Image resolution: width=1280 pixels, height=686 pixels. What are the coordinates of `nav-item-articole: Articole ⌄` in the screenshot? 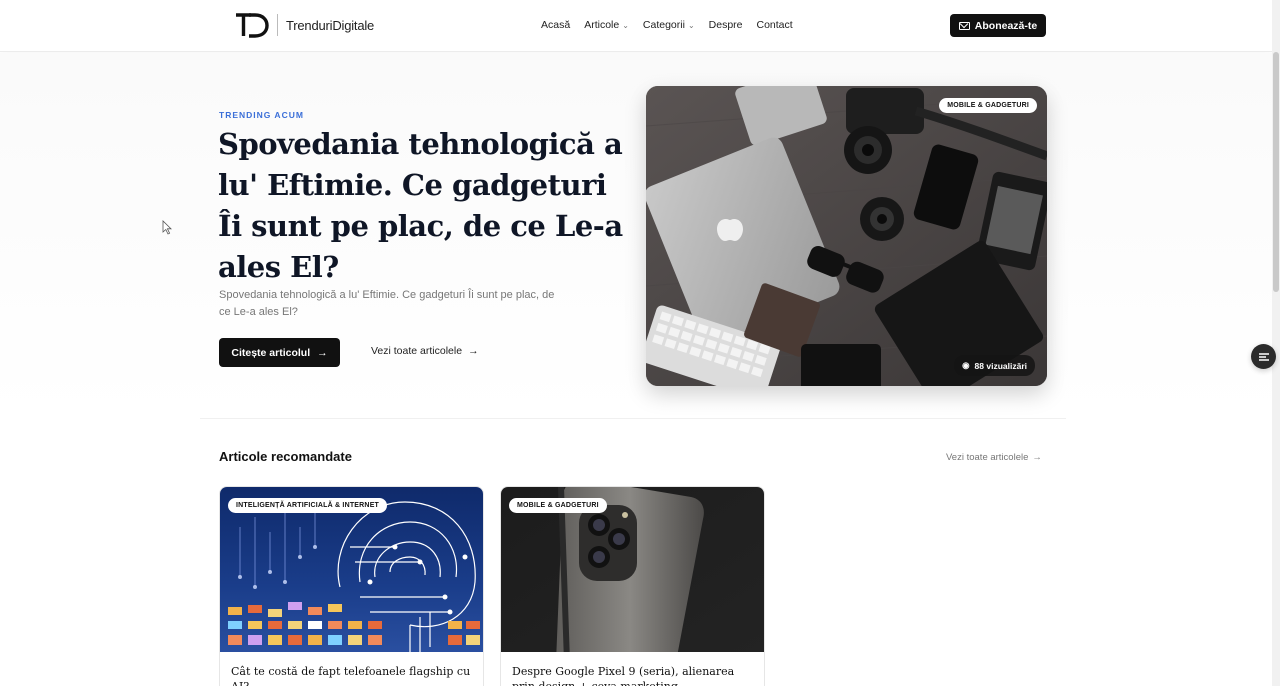 It's located at (606, 25).